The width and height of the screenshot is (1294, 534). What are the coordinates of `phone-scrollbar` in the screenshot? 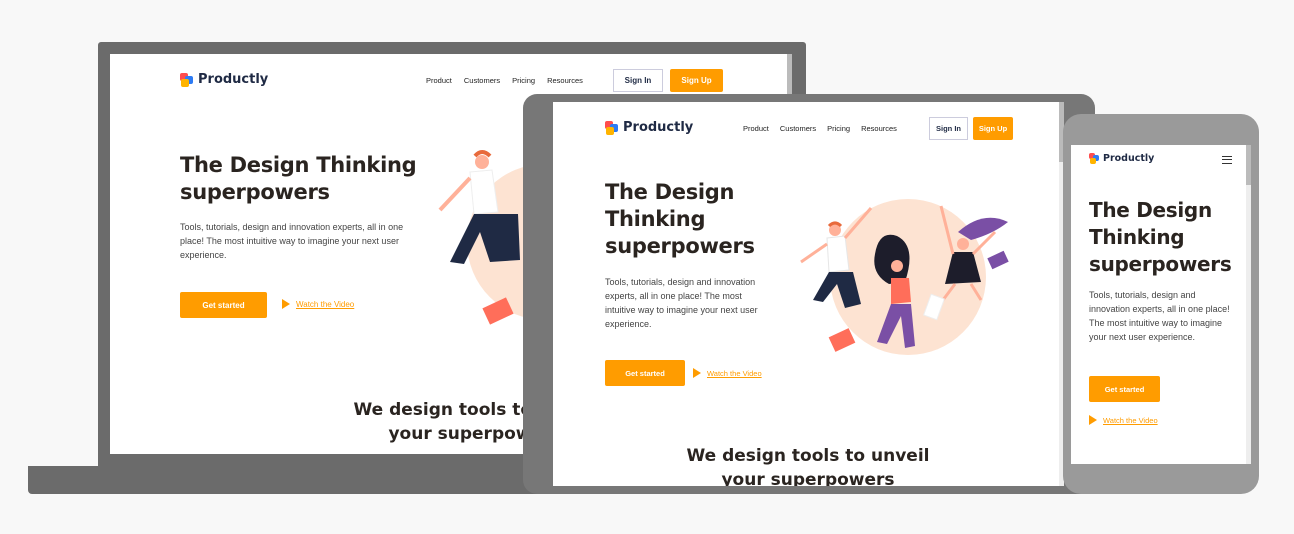 It's located at (1248, 304).